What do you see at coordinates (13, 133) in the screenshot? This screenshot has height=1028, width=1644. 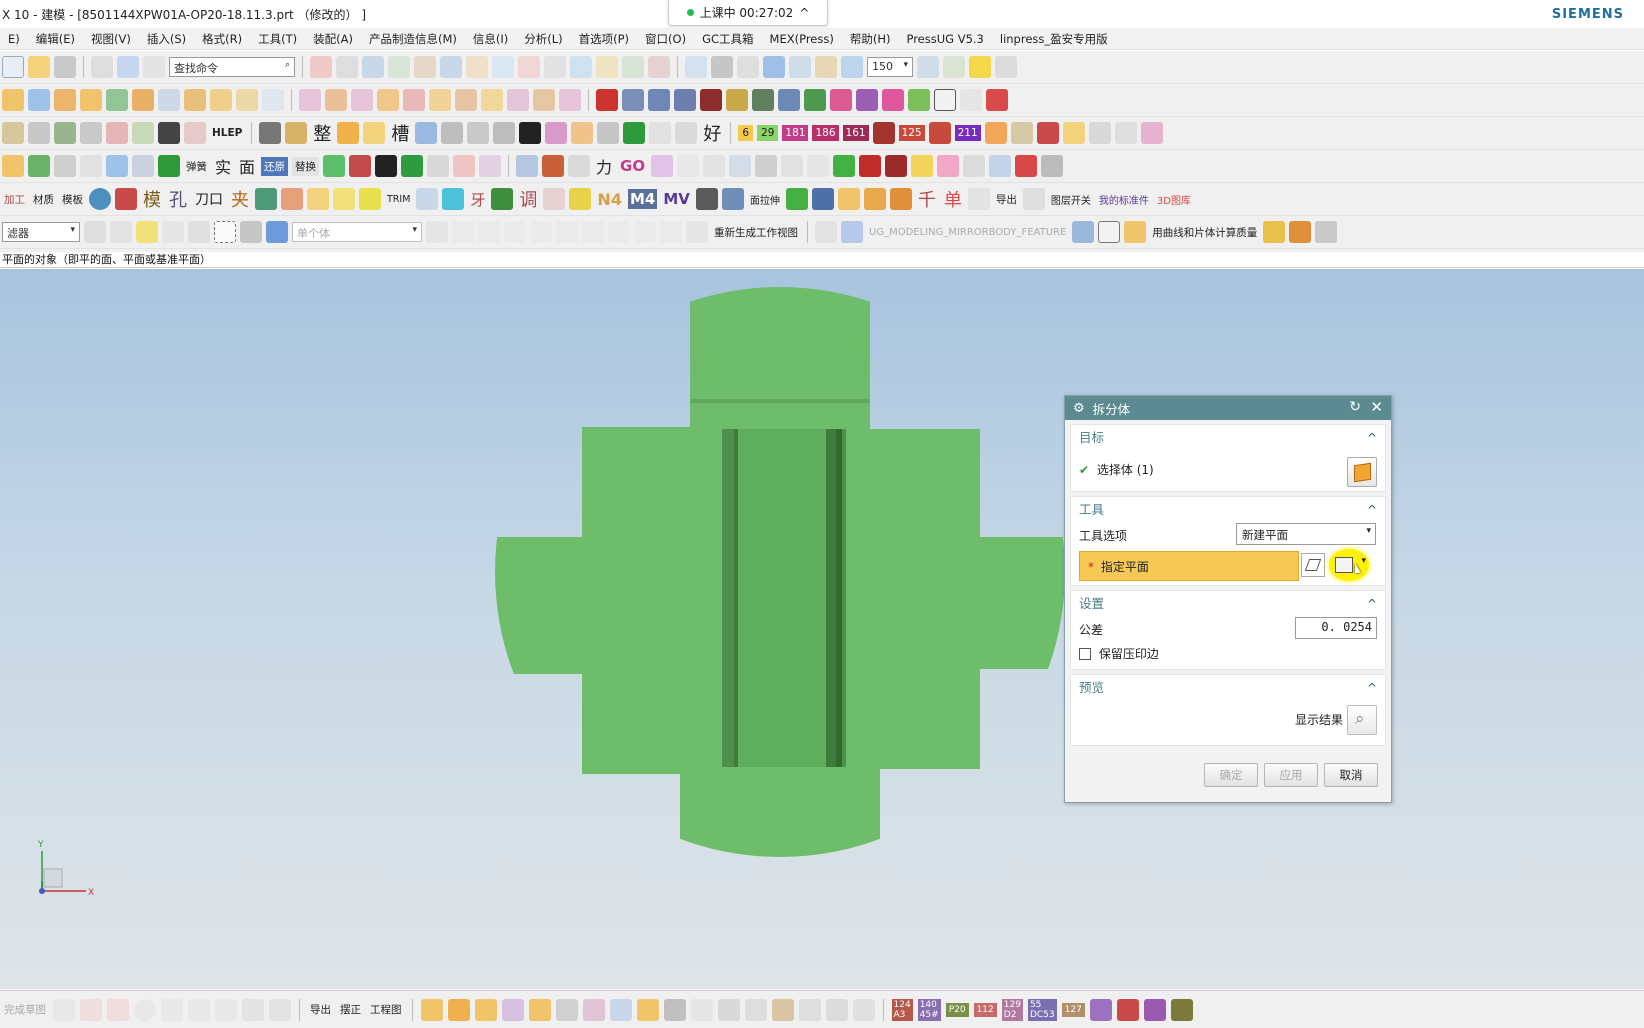 I see `bom-icon` at bounding box center [13, 133].